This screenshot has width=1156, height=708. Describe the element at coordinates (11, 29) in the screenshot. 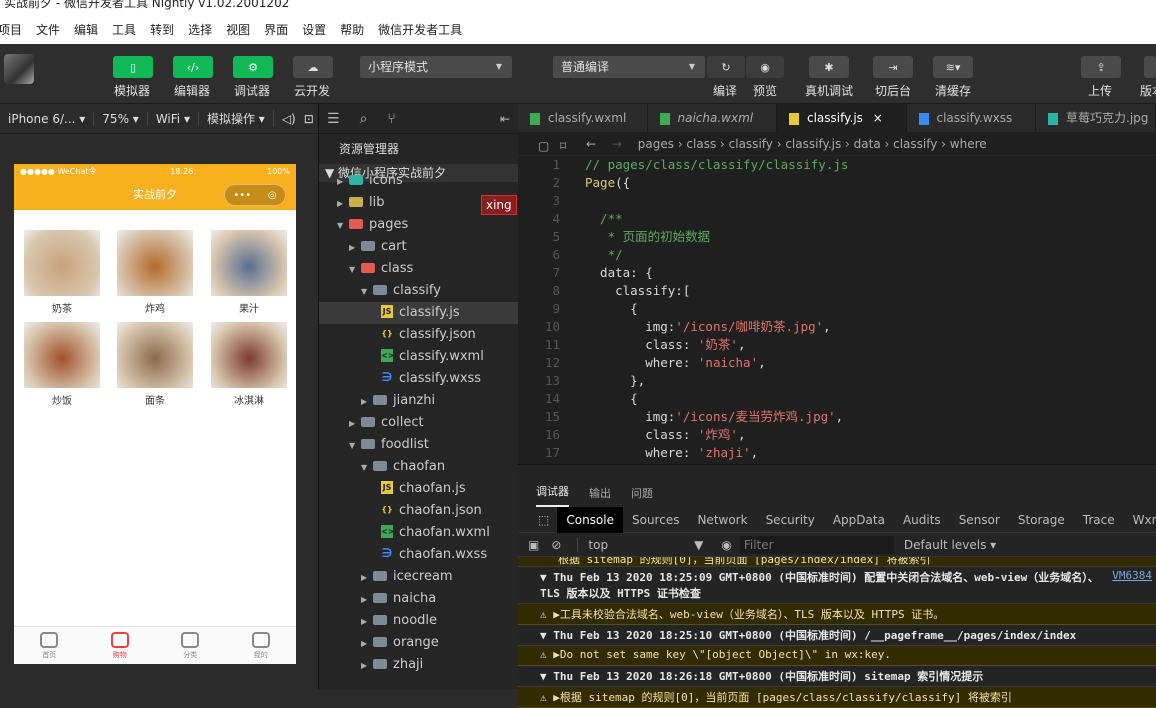

I see `menu-item: 项目` at that location.